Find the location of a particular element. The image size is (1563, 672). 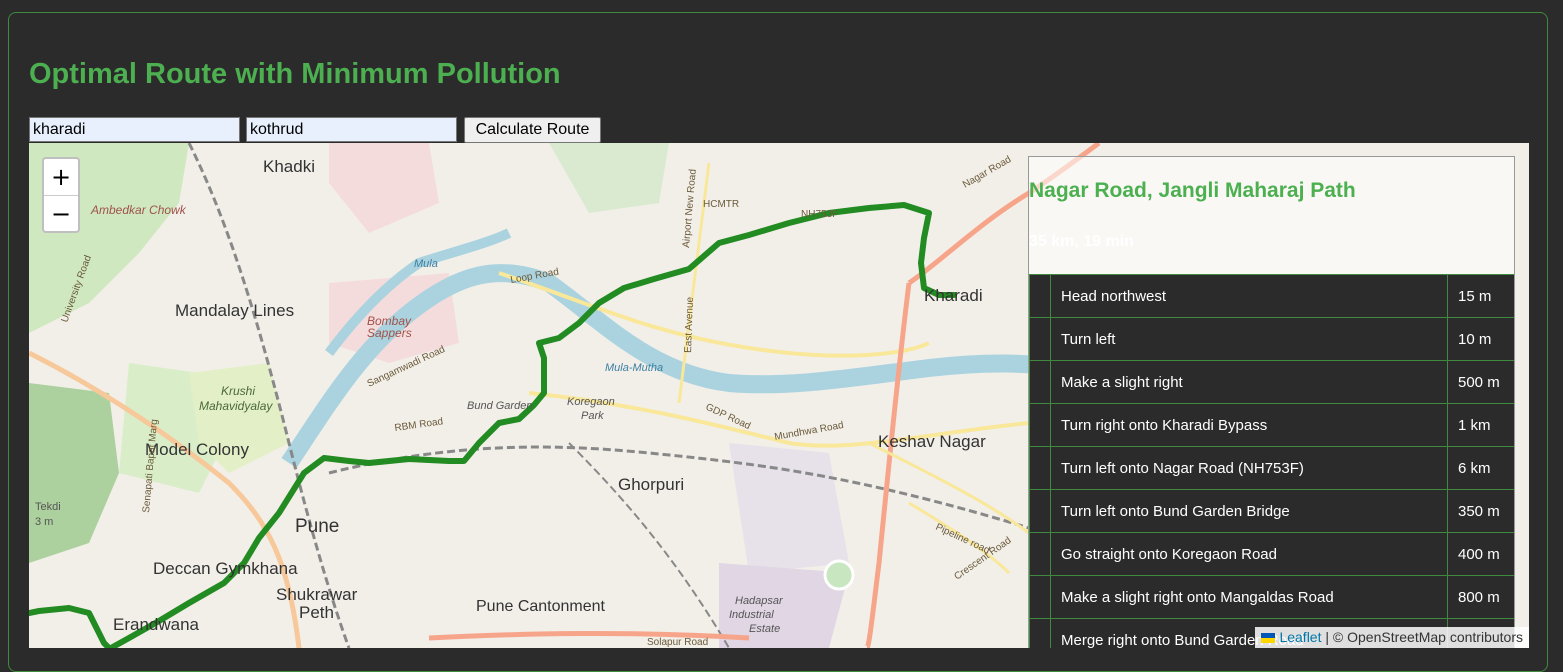

label-mula-mutha: Mula-Mutha is located at coordinates (634, 368).